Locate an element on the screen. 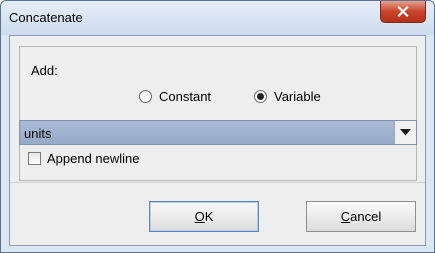 The height and width of the screenshot is (253, 435). radio-circle-selected is located at coordinates (260, 96).